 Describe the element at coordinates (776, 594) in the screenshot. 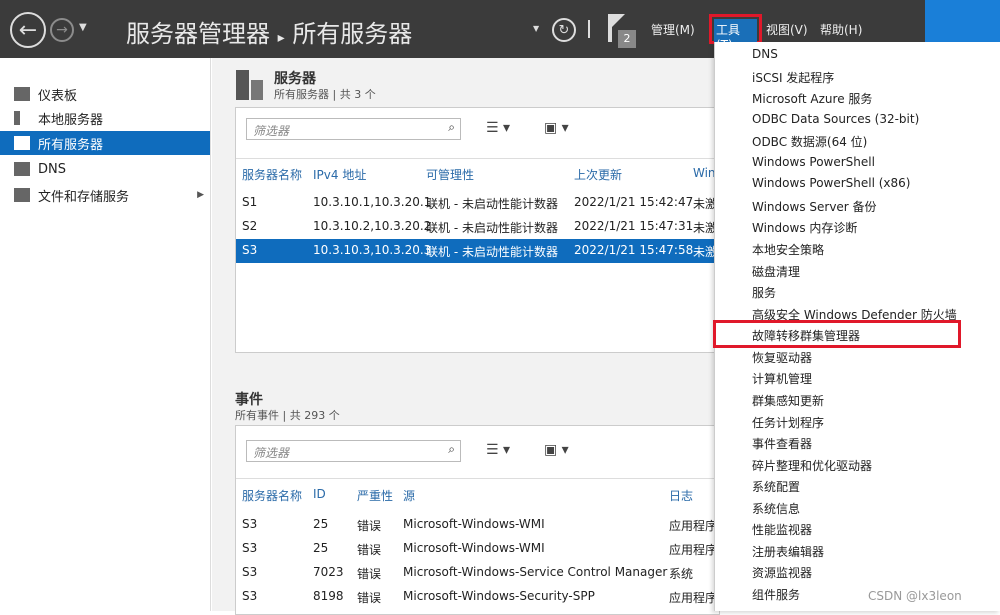

I see `menu-item: 组件服务` at that location.